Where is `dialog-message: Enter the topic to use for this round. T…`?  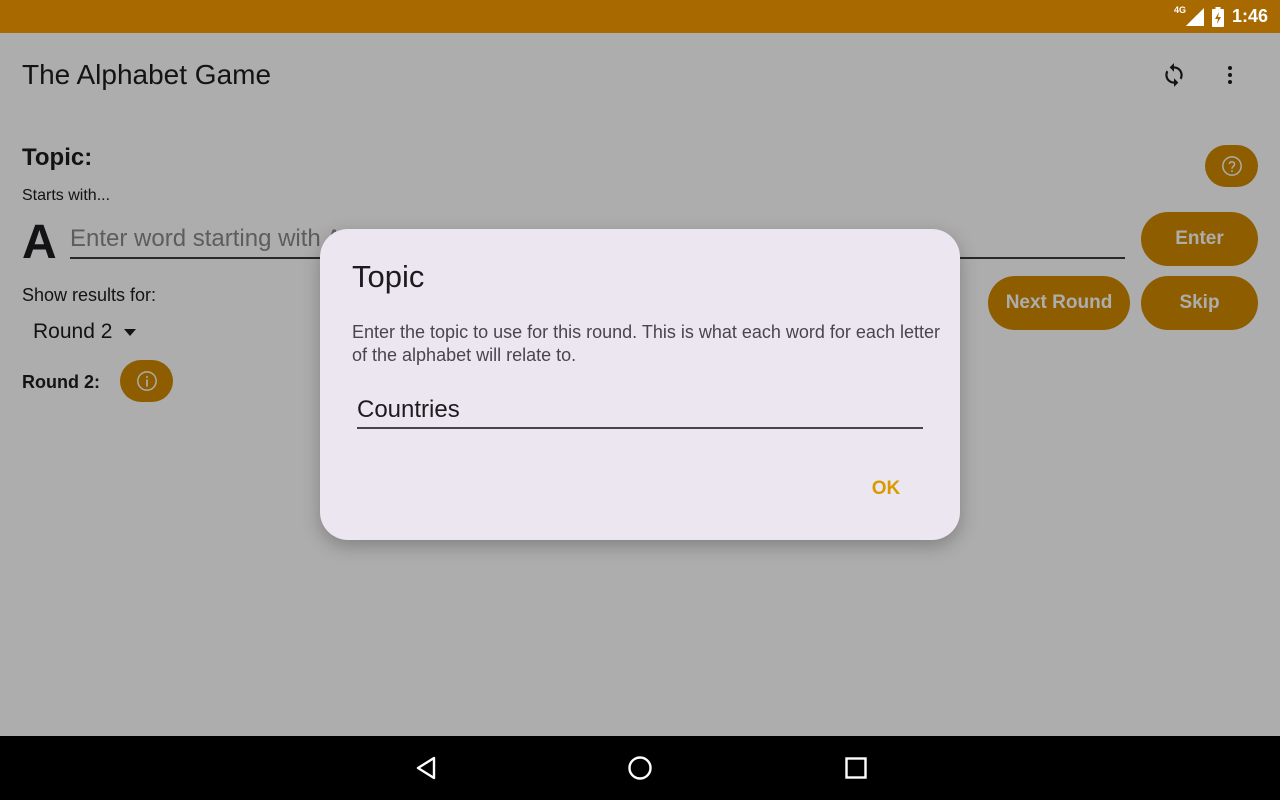 dialog-message: Enter the topic to use for this round. T… is located at coordinates (646, 343).